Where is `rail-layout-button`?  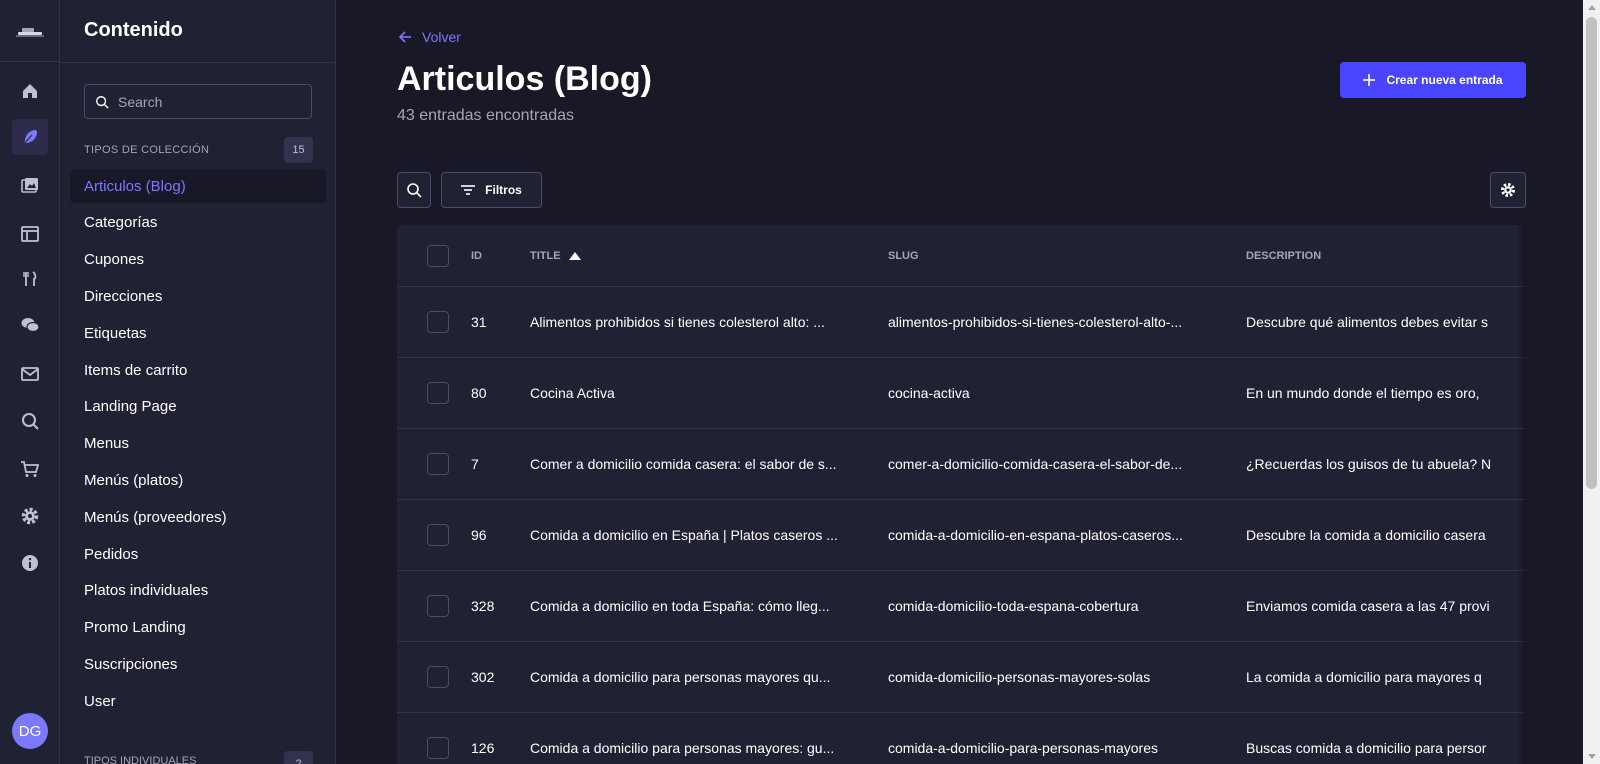
rail-layout-button is located at coordinates (30, 234).